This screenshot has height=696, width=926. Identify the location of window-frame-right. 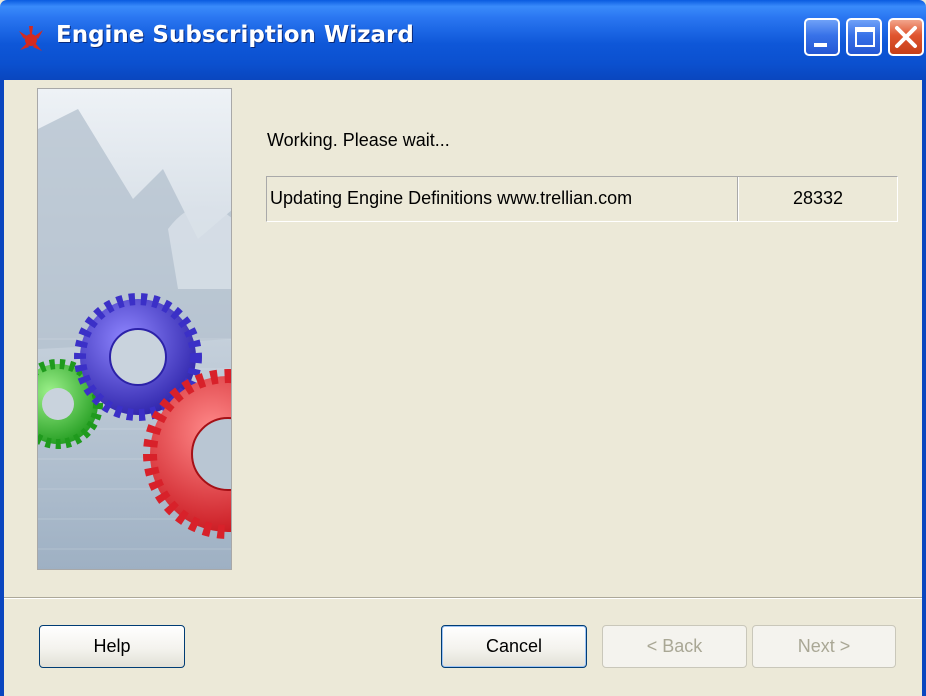
(924, 388).